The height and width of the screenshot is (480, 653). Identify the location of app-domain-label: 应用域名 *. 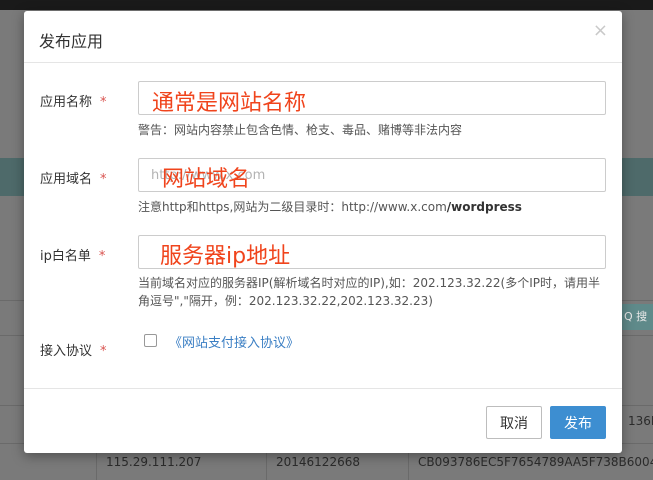
(73, 179).